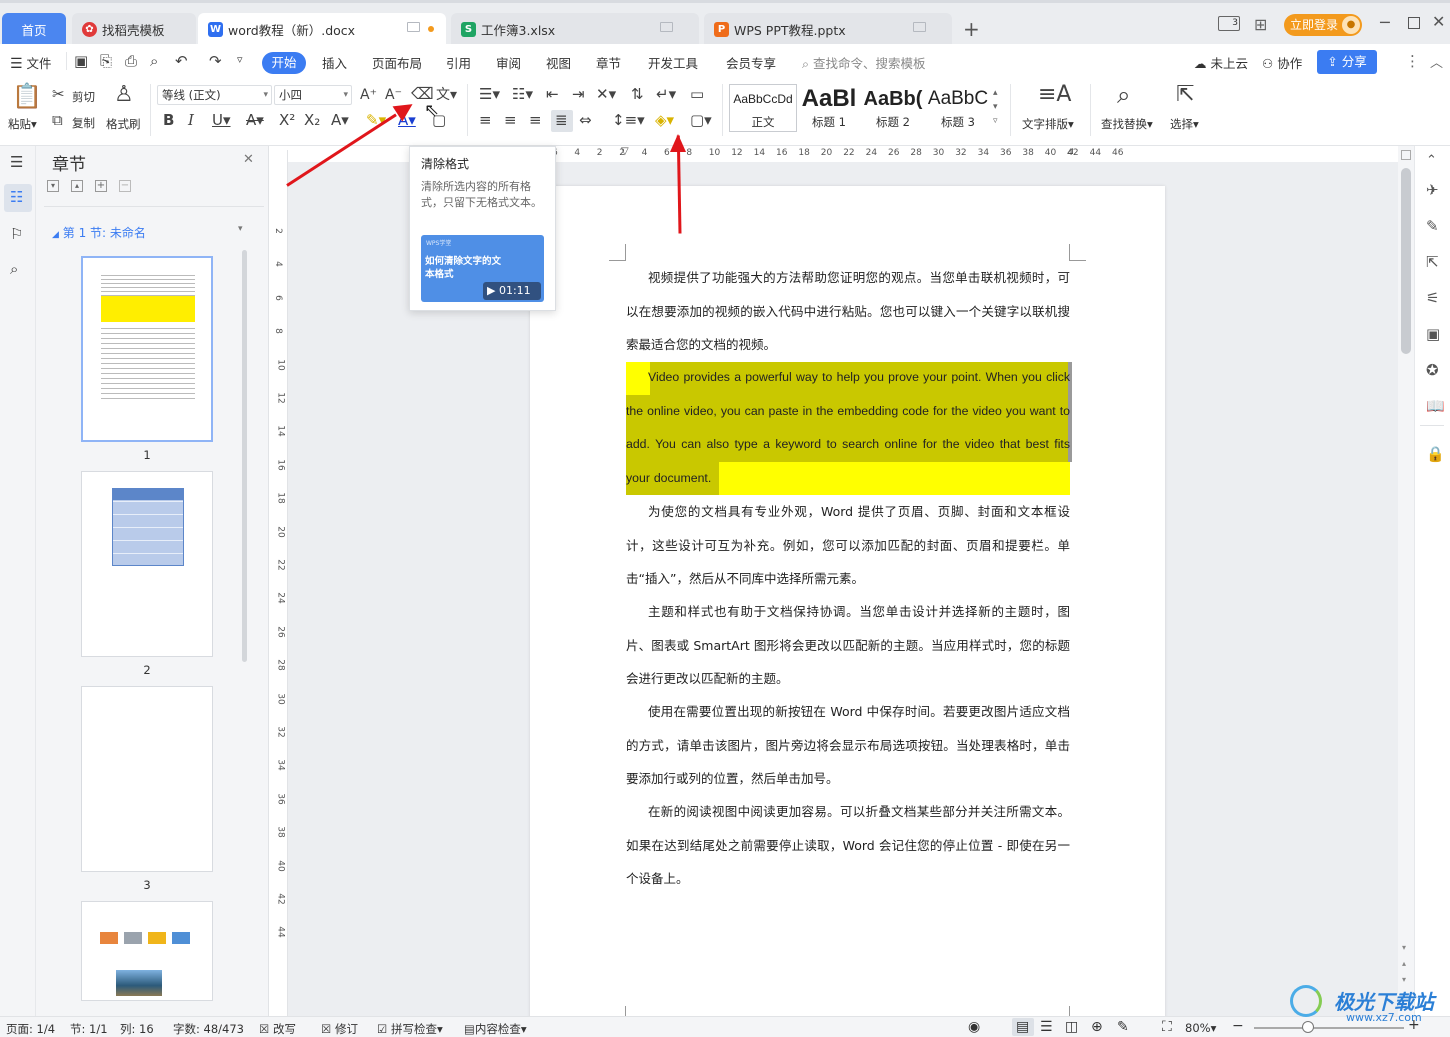  I want to click on eye-protect-icon: ◉, so click(974, 1027).